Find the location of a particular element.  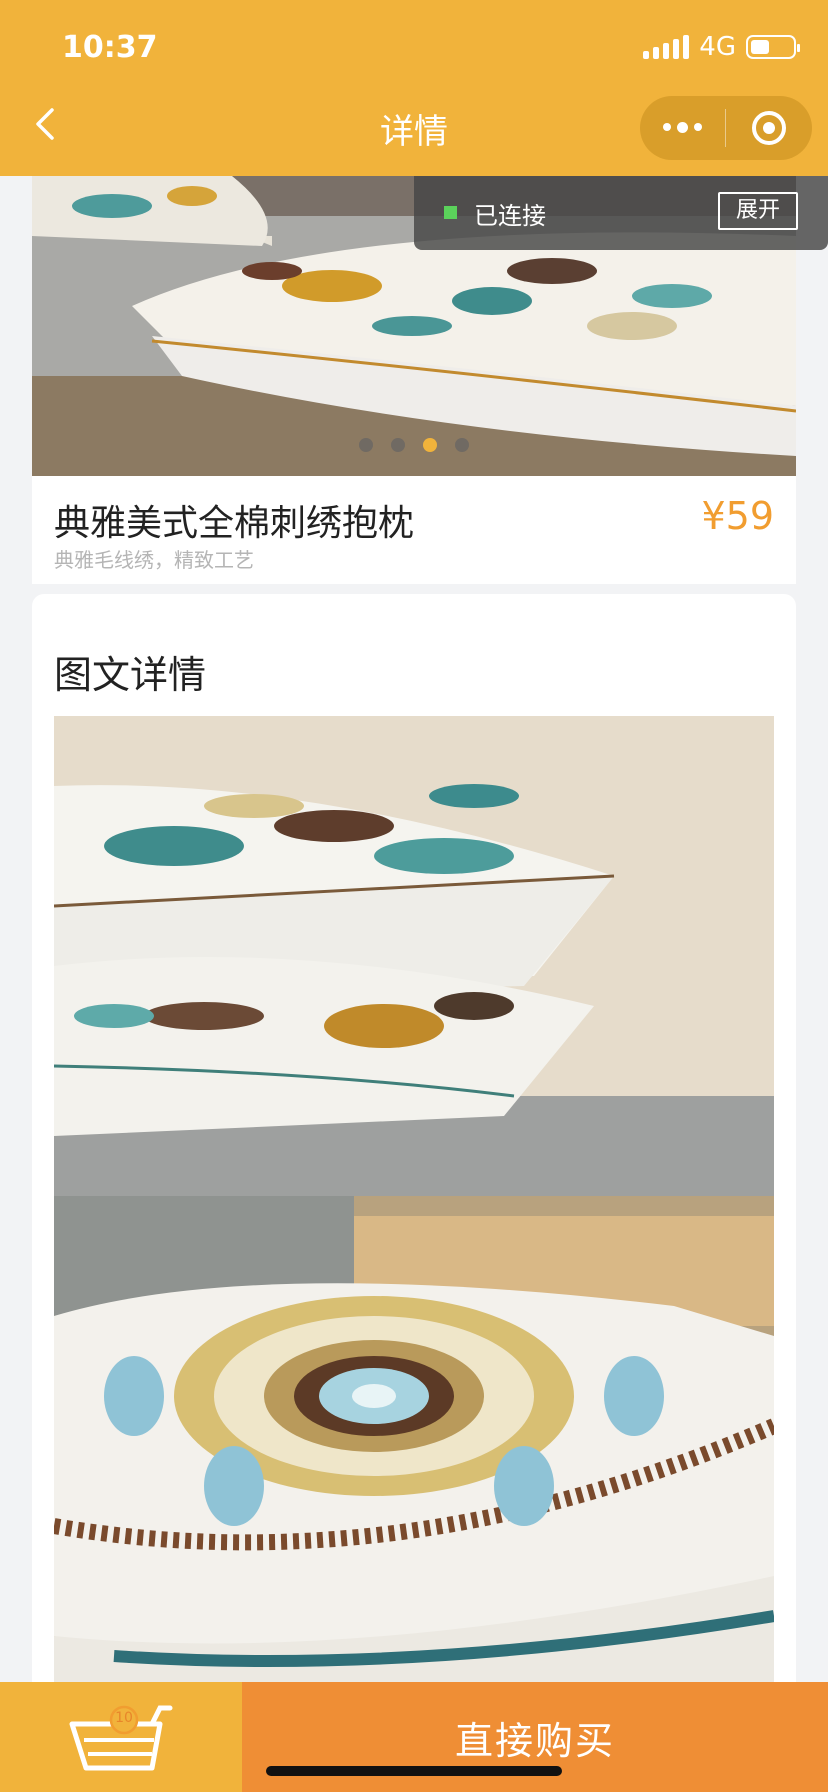

status-time: 10:37 is located at coordinates (110, 47).